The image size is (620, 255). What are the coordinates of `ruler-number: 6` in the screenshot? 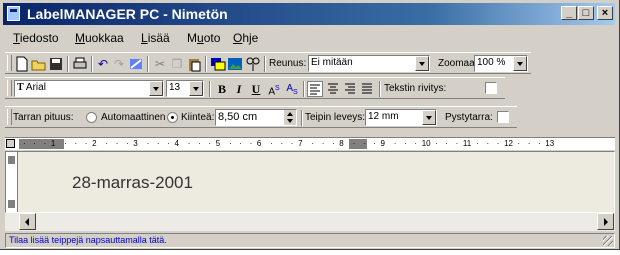 It's located at (259, 143).